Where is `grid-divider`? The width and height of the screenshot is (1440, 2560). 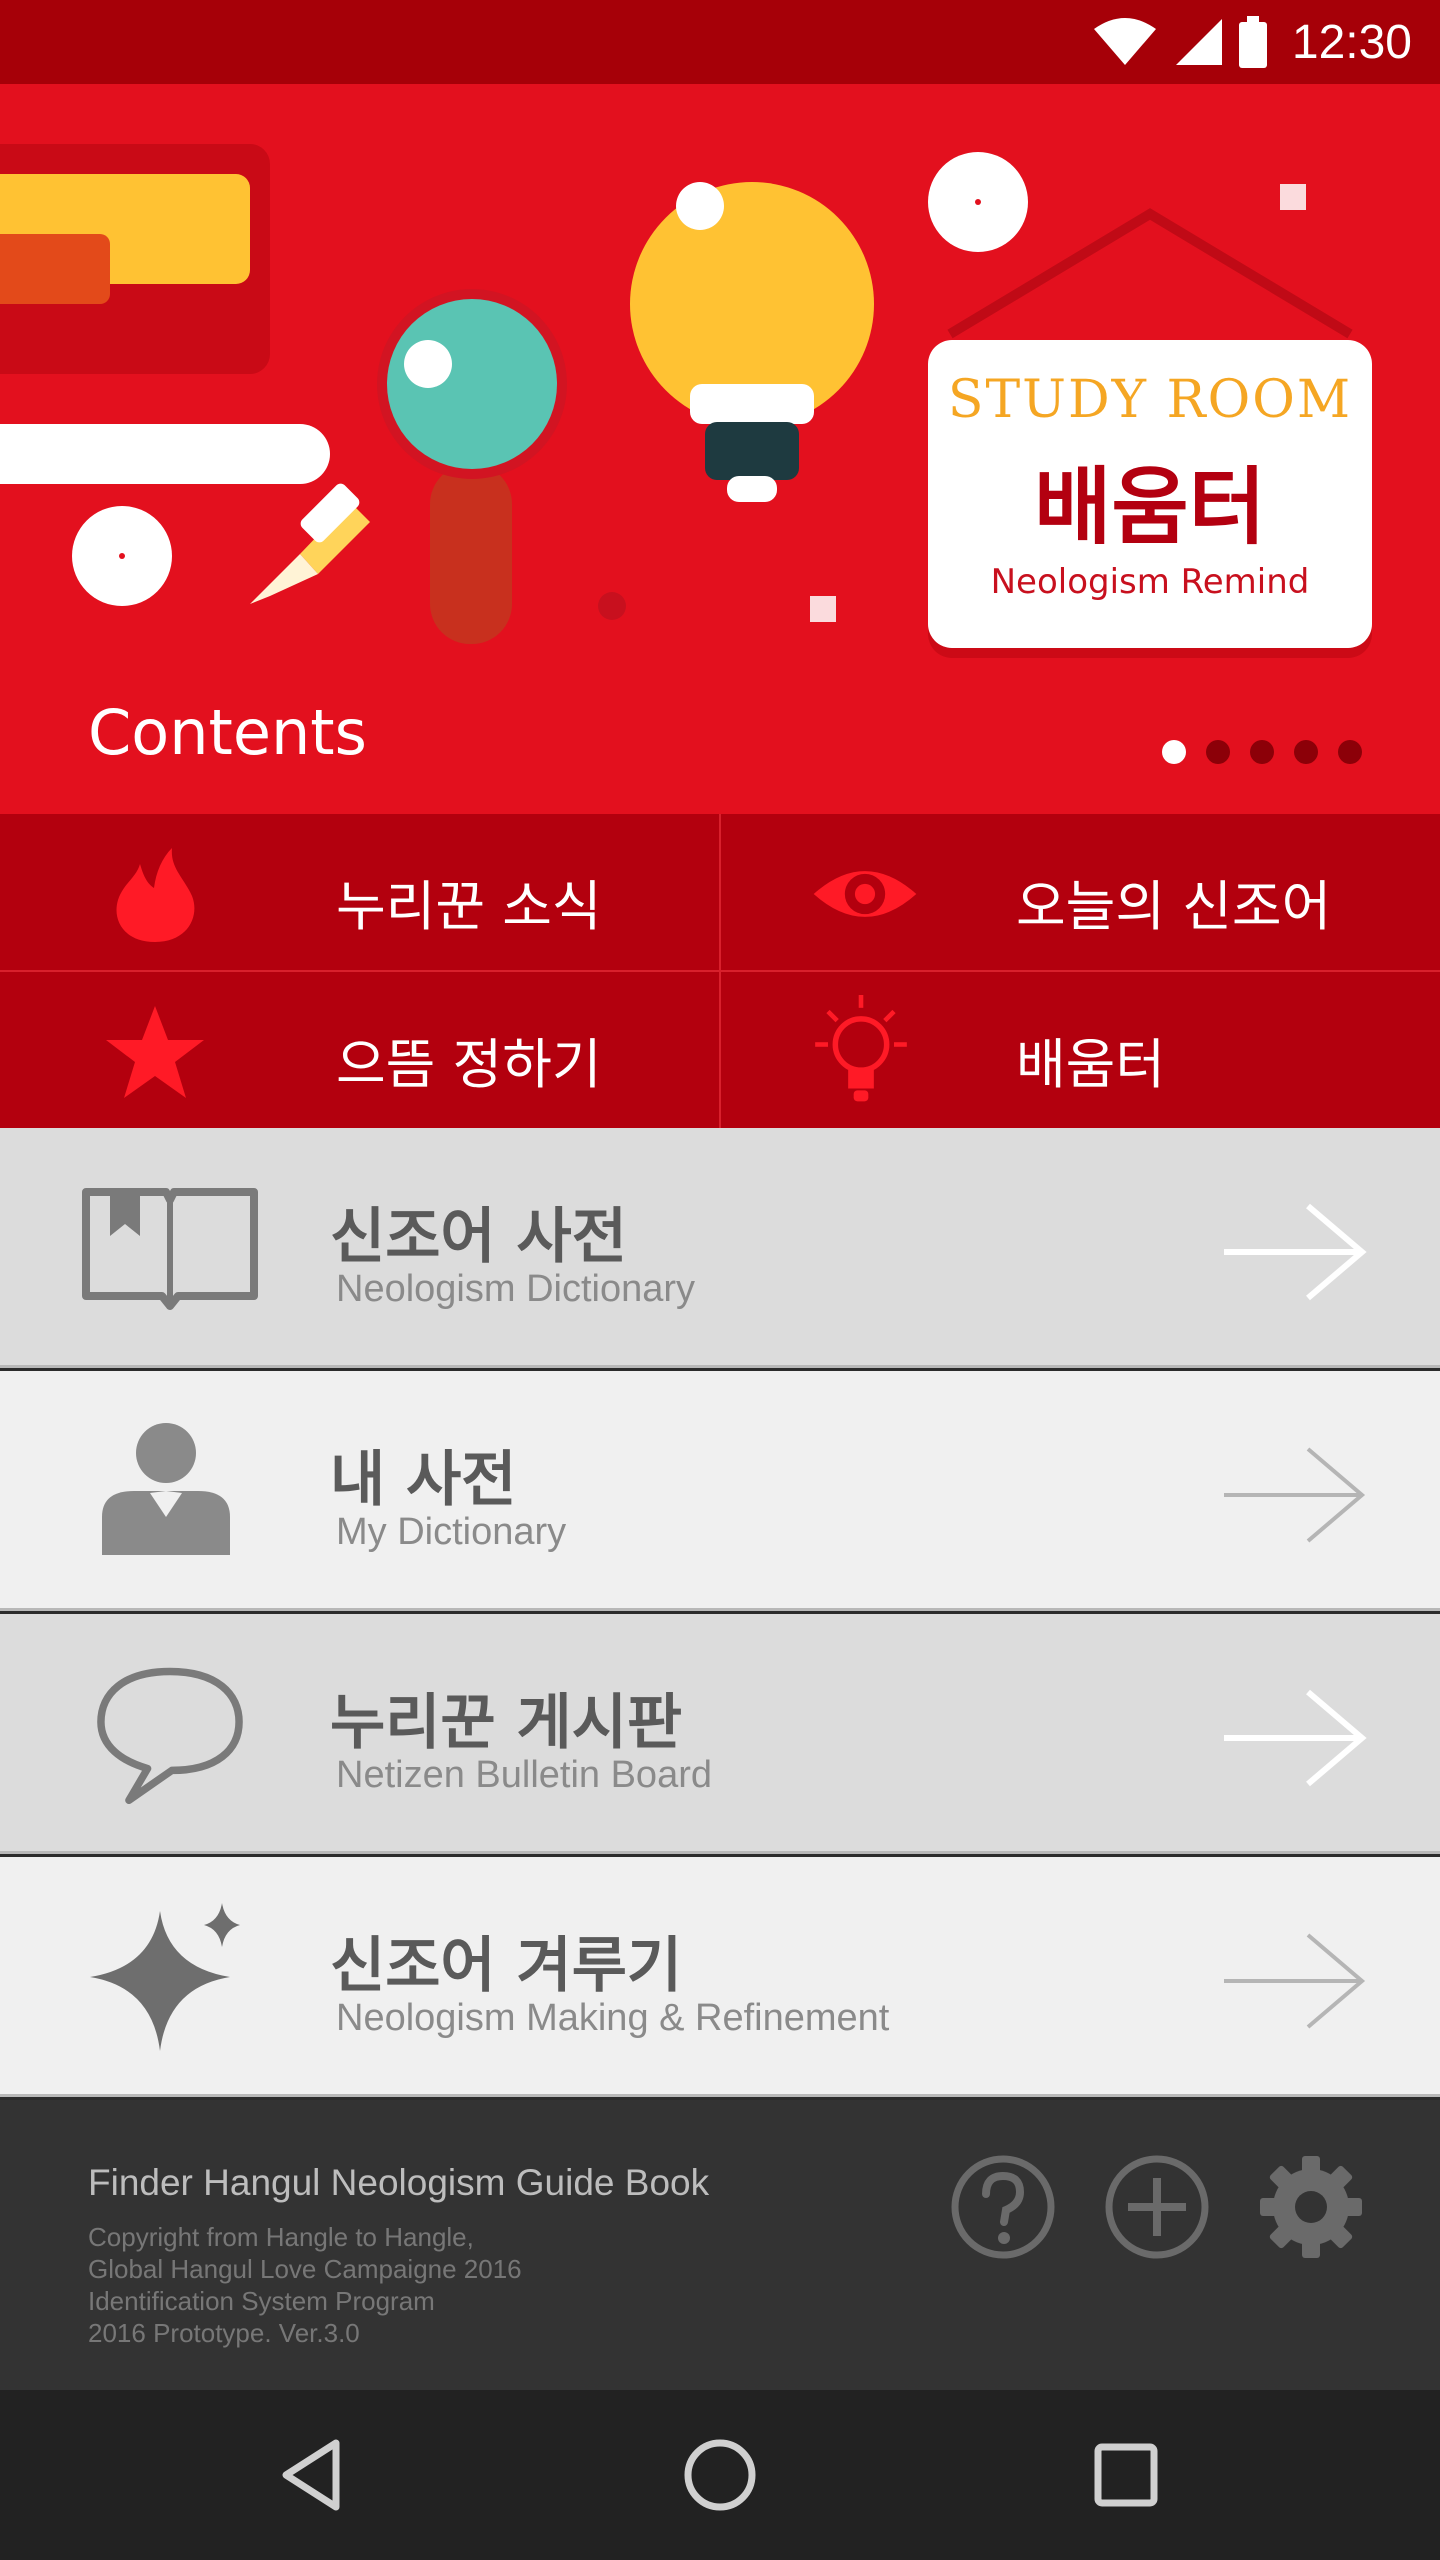
grid-divider is located at coordinates (720, 971).